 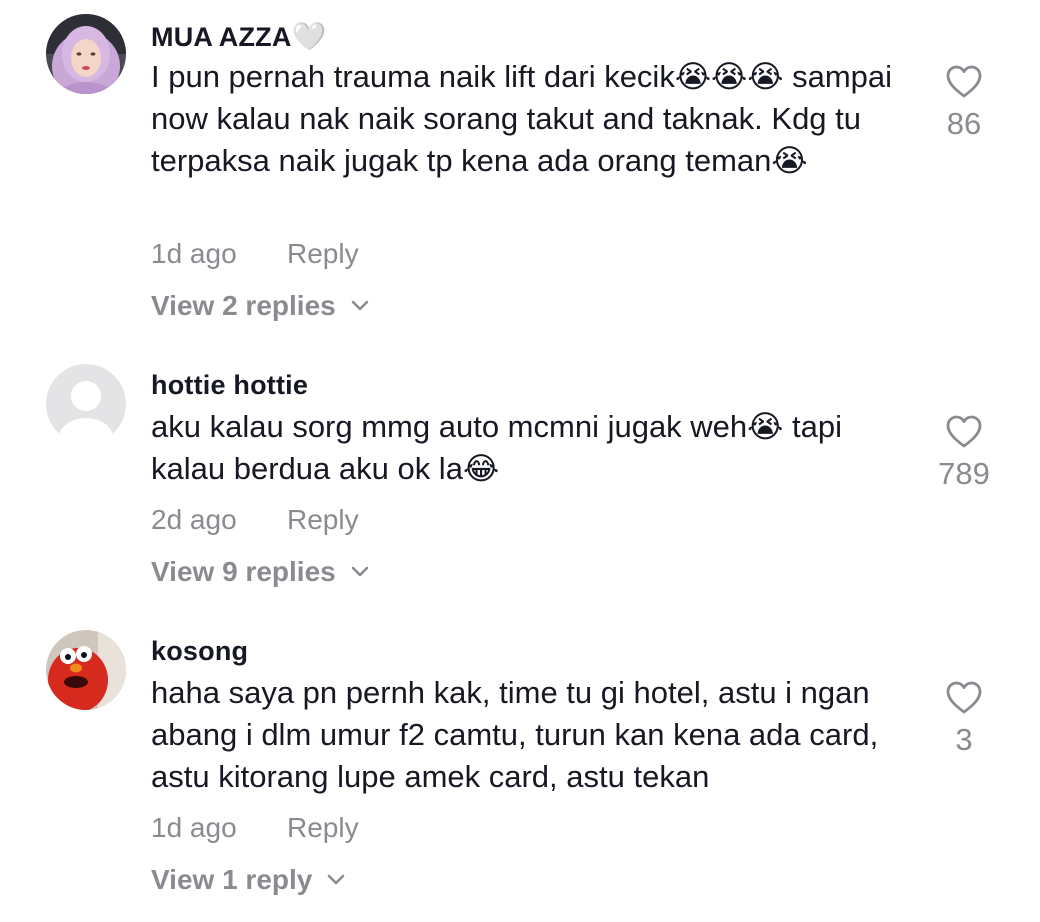 I want to click on comment-meta: 2d ago Reply, so click(x=255, y=520).